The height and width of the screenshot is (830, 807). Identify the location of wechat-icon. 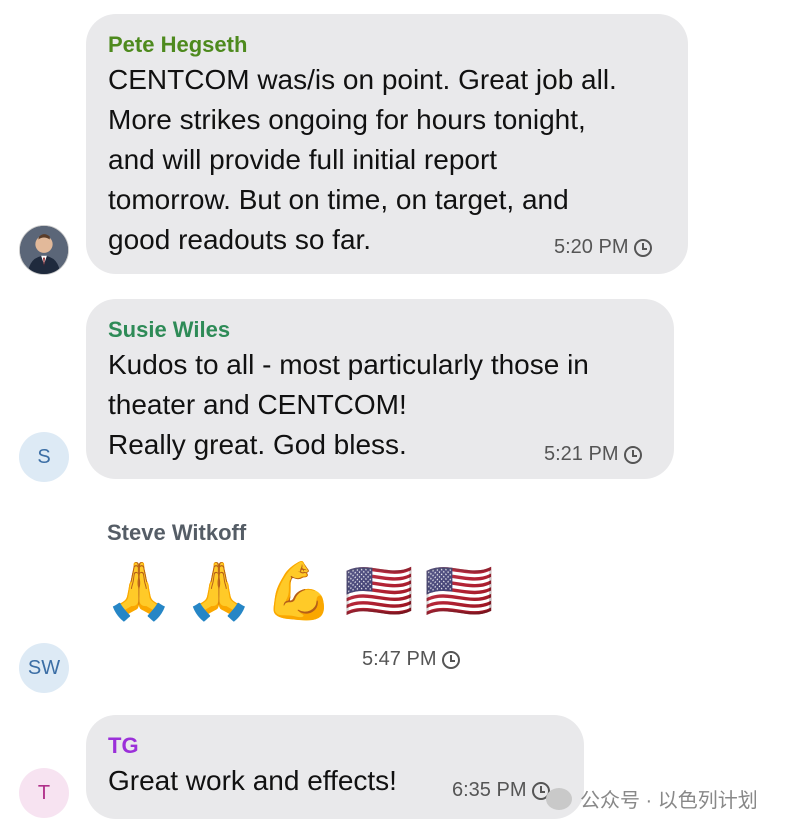
(559, 798).